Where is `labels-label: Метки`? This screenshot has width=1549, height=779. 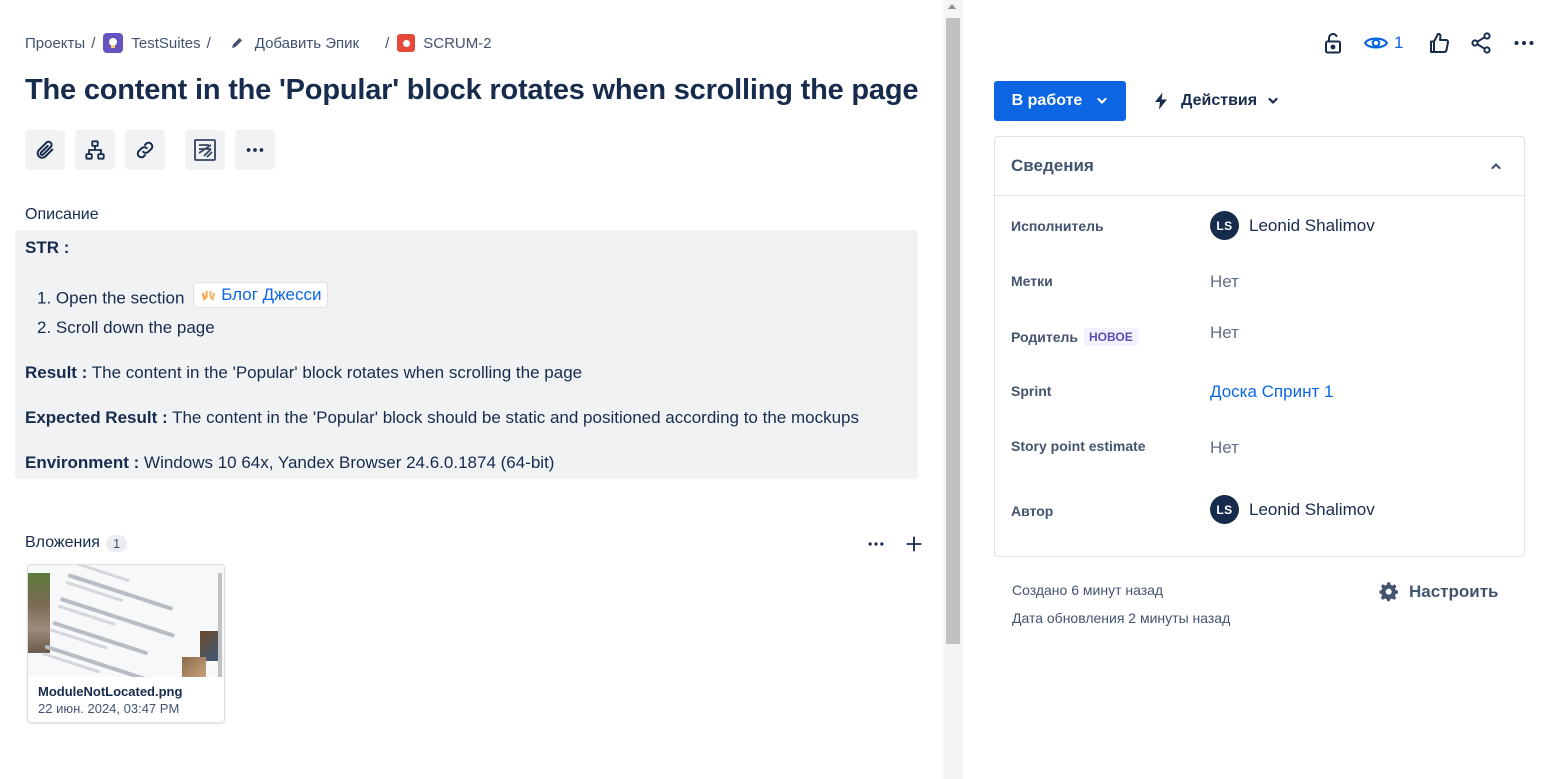
labels-label: Метки is located at coordinates (1032, 281).